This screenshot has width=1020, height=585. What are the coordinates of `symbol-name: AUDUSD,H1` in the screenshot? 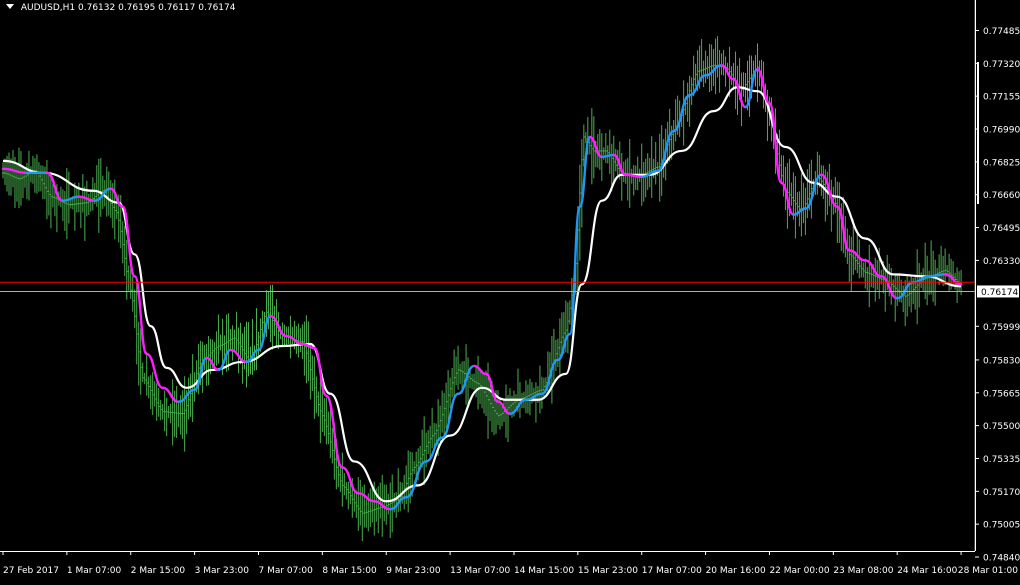 It's located at (48, 8).